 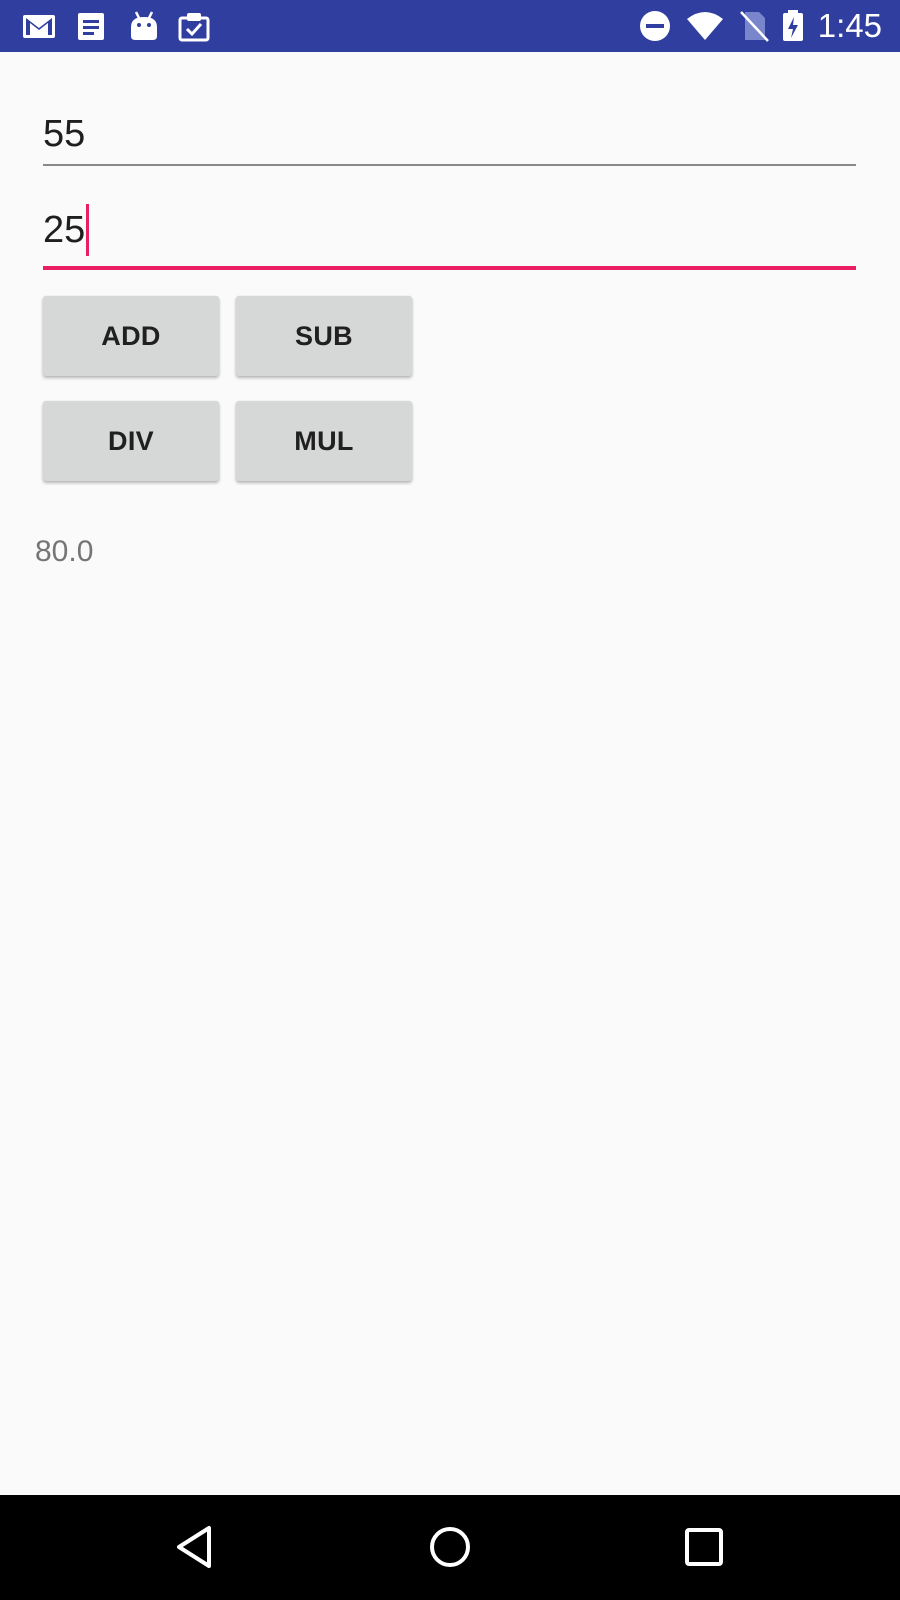 I want to click on android-icon, so click(x=144, y=26).